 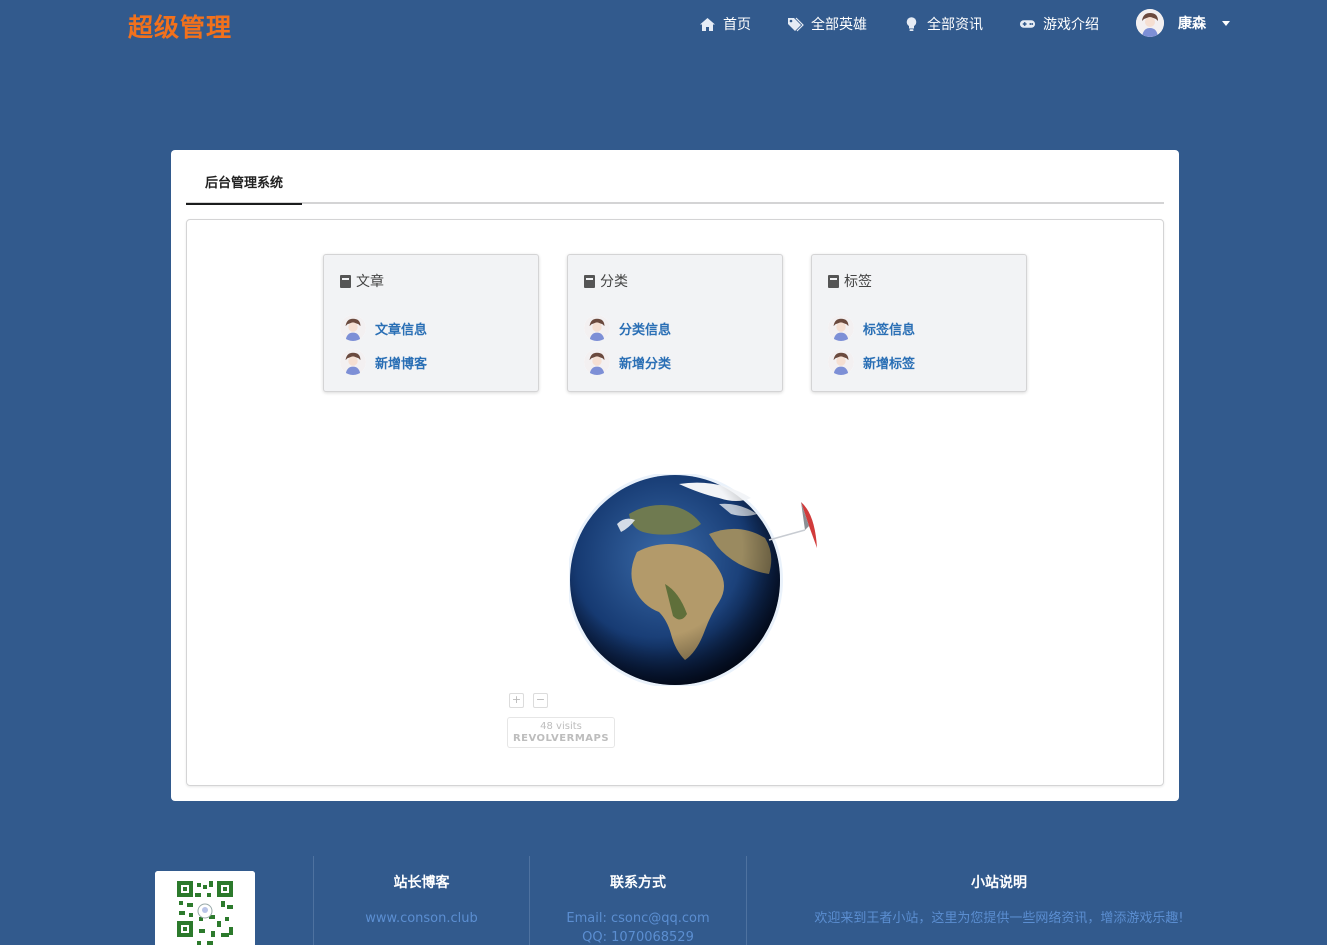 I want to click on footer-about-title: 小站说明, so click(x=999, y=883).